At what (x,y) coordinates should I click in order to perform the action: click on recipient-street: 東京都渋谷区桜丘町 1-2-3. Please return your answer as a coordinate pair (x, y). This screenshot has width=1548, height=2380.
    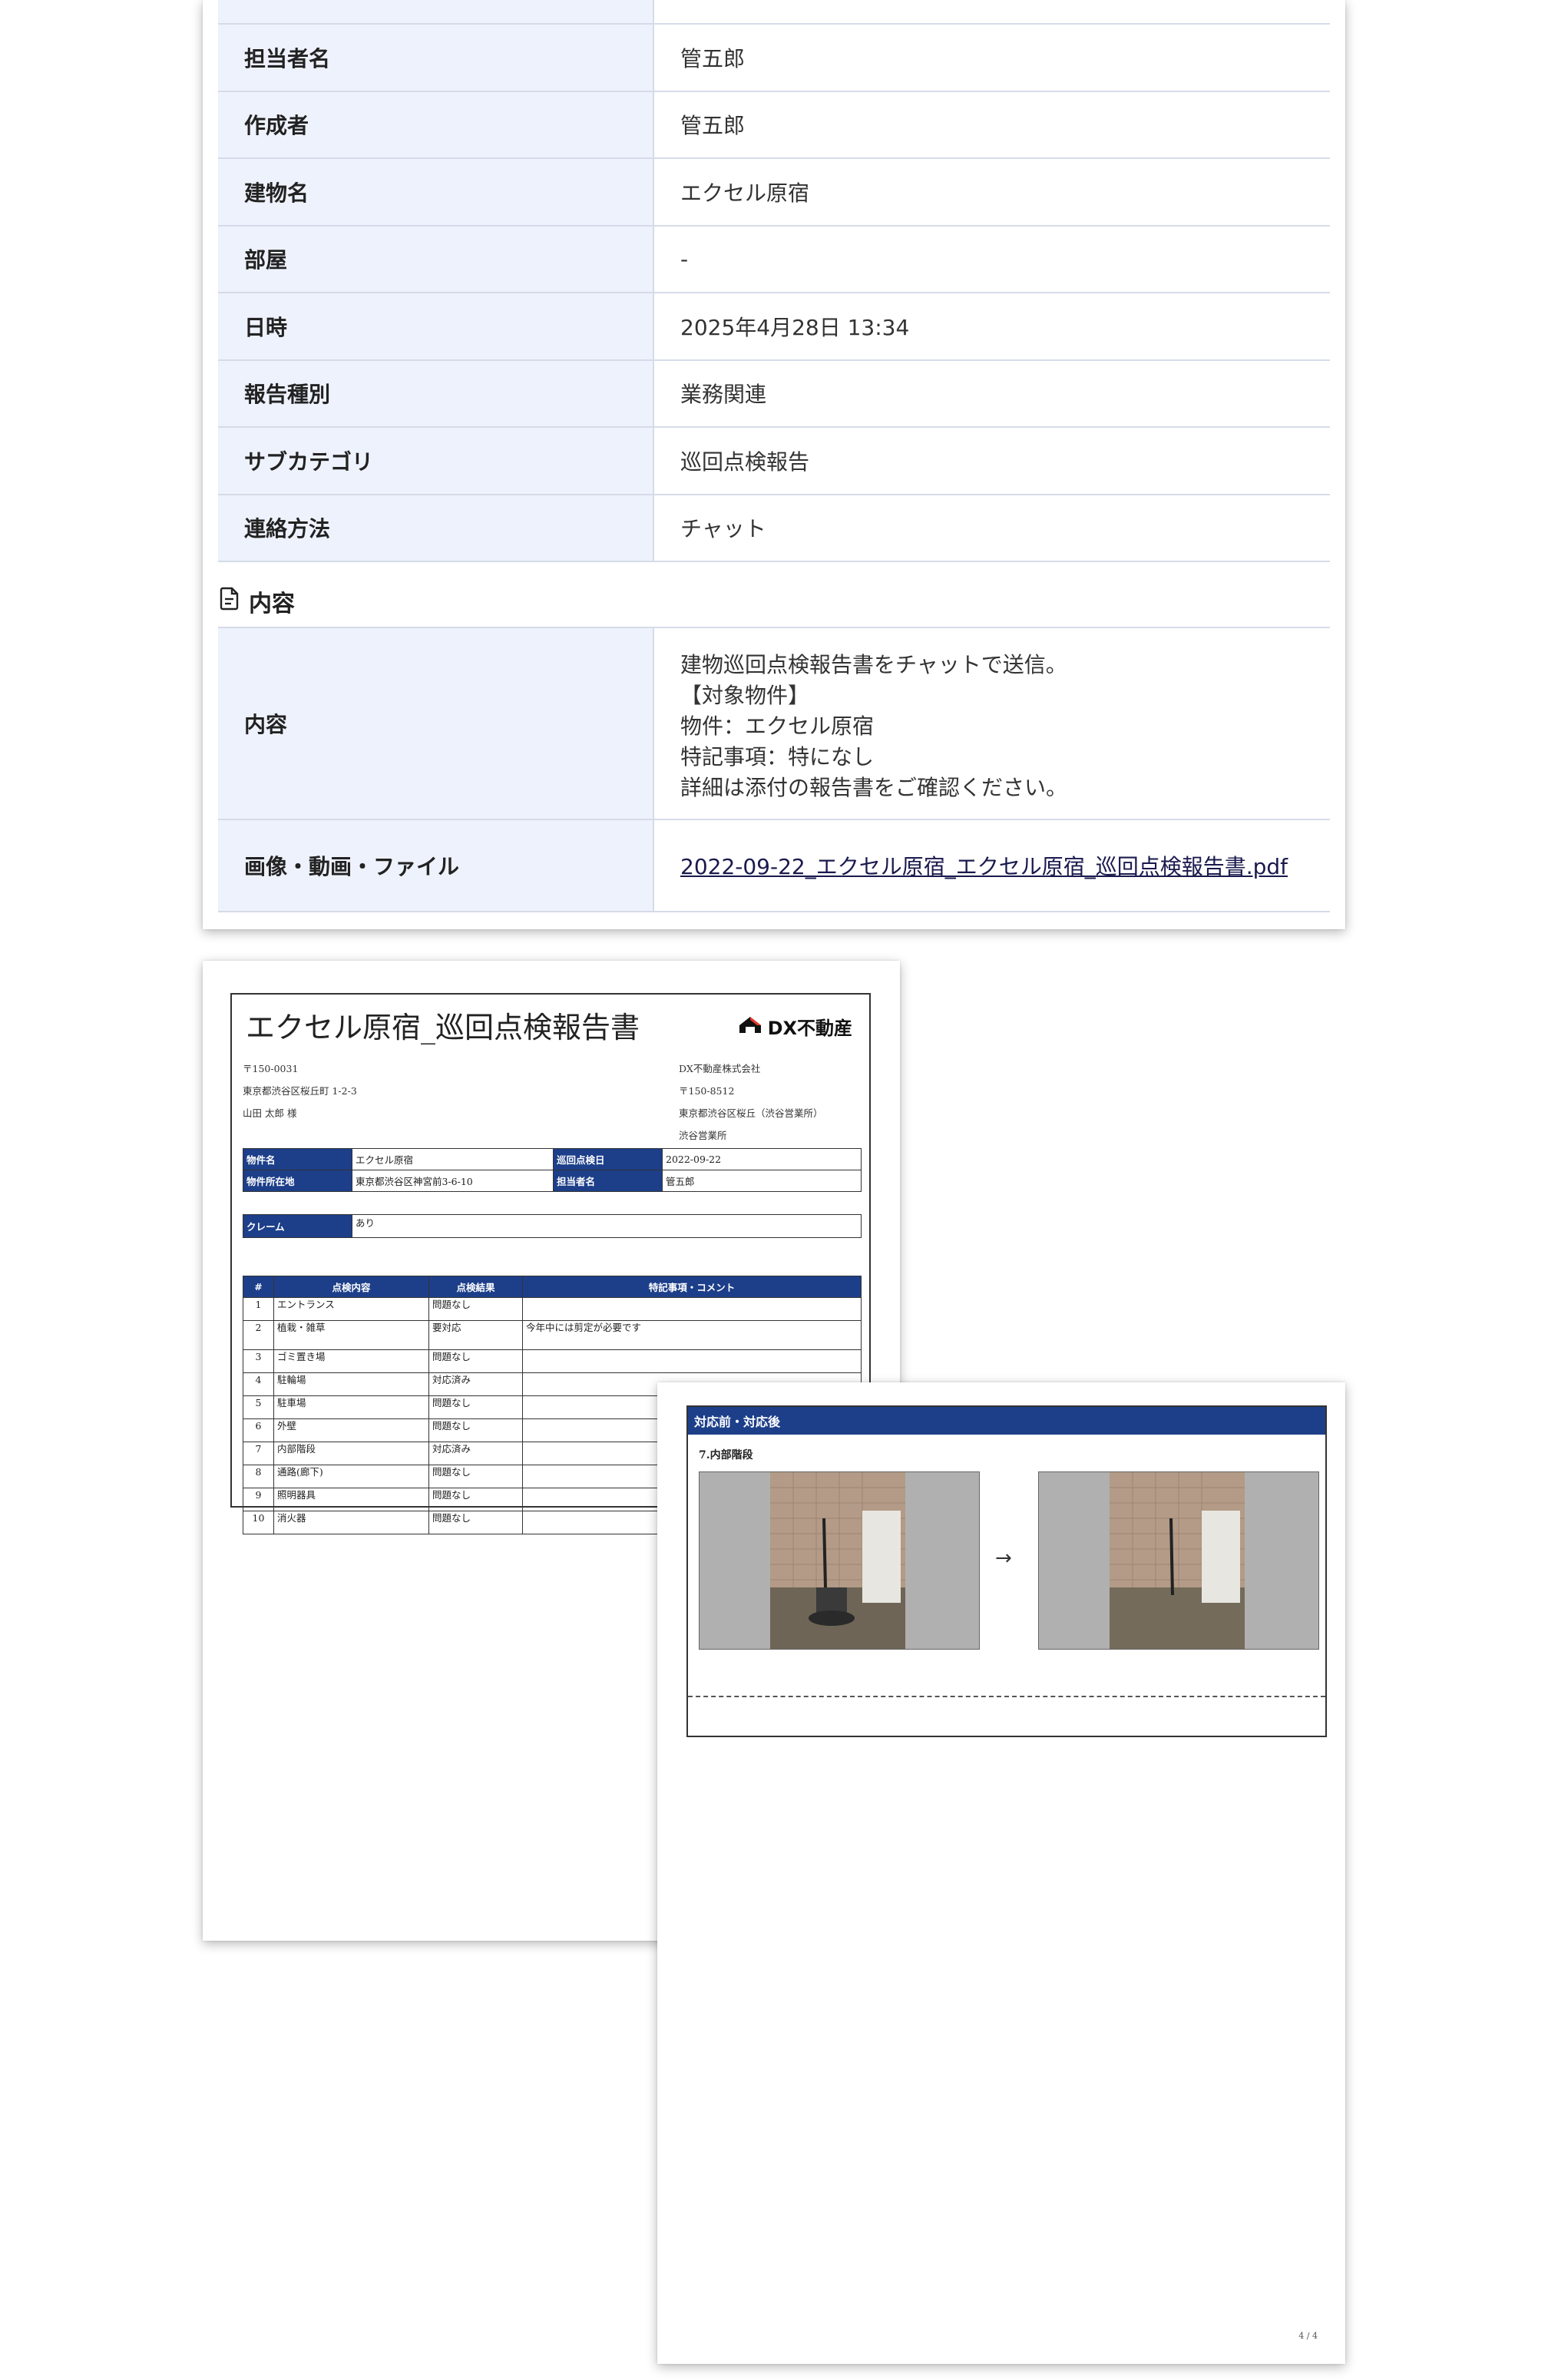
    Looking at the image, I should click on (300, 1091).